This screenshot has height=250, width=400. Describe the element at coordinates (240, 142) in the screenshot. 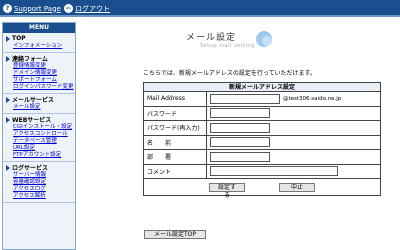

I see `name-input` at that location.